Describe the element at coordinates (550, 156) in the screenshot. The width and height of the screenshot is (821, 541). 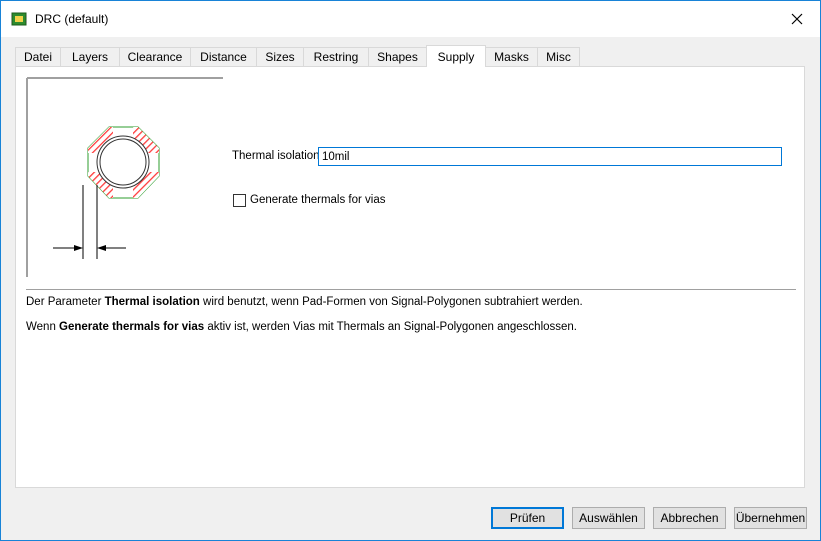
I see `thermal-isolation-input` at that location.